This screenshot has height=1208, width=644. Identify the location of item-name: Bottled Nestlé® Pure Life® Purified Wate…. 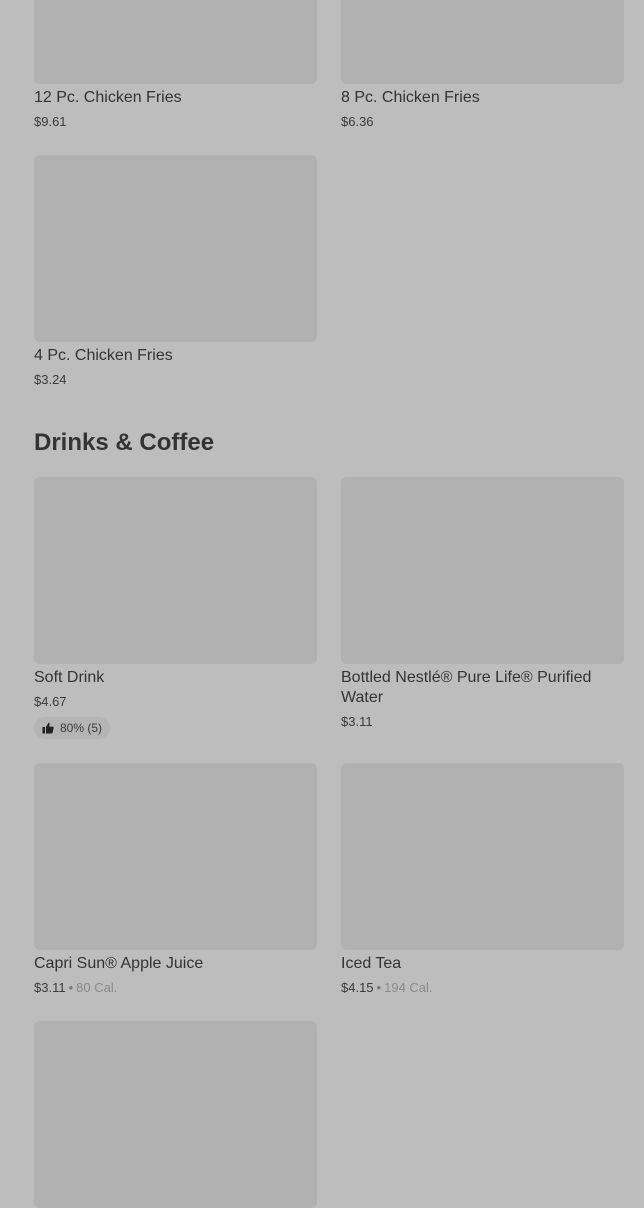
(466, 687).